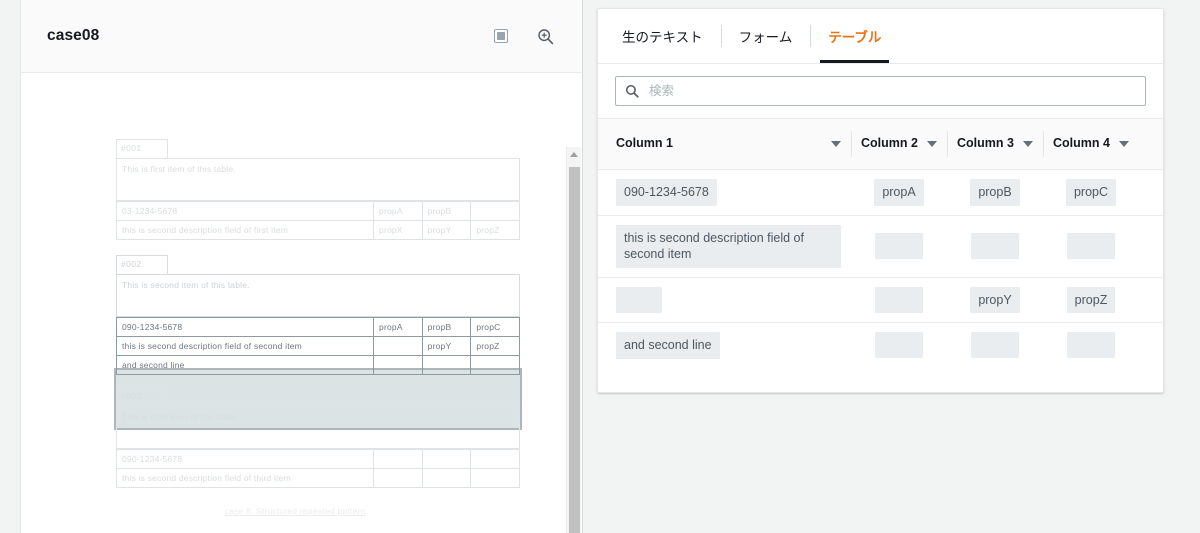 The width and height of the screenshot is (1200, 533). I want to click on tab-bar: 生のテキスト フォーム テーブル, so click(880, 36).